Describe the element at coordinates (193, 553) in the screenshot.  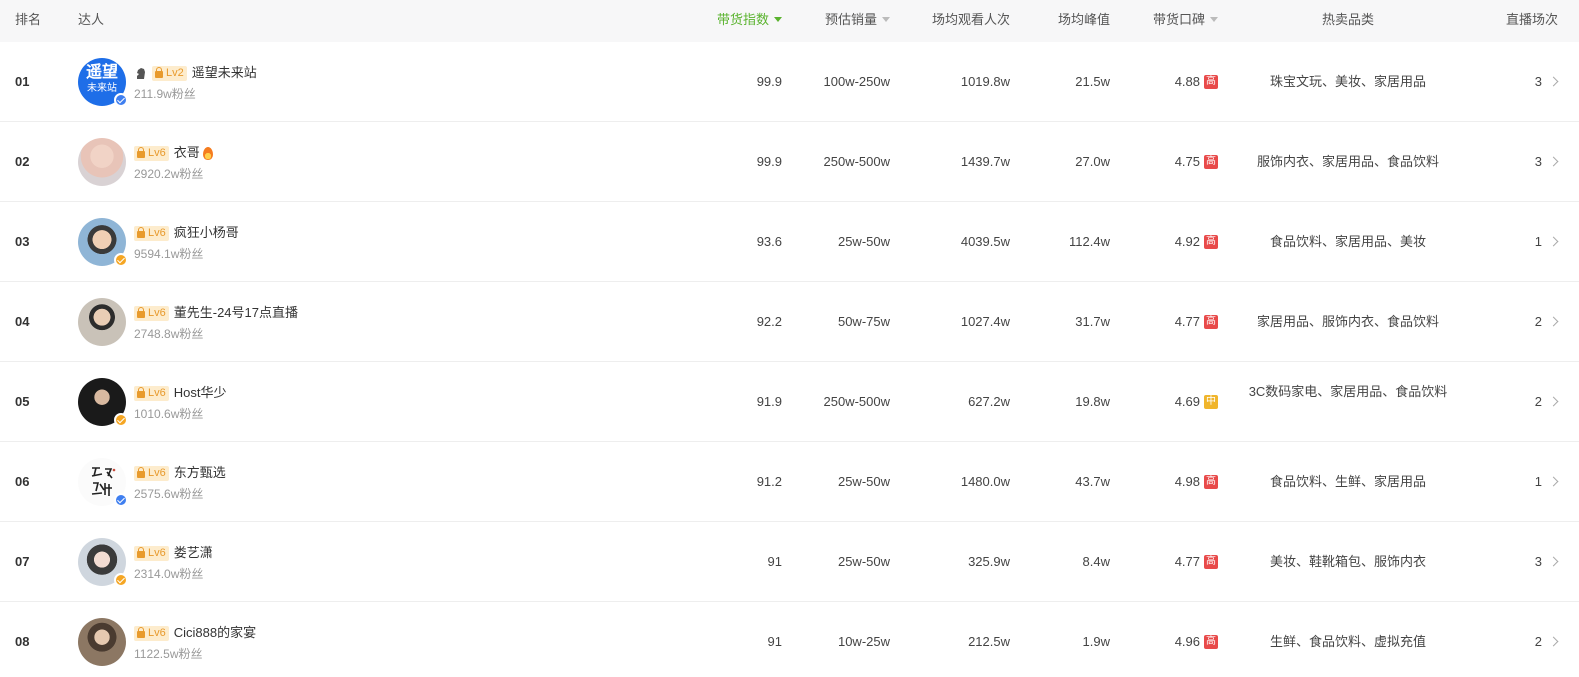
I see `influencer-name: 娄艺潇` at that location.